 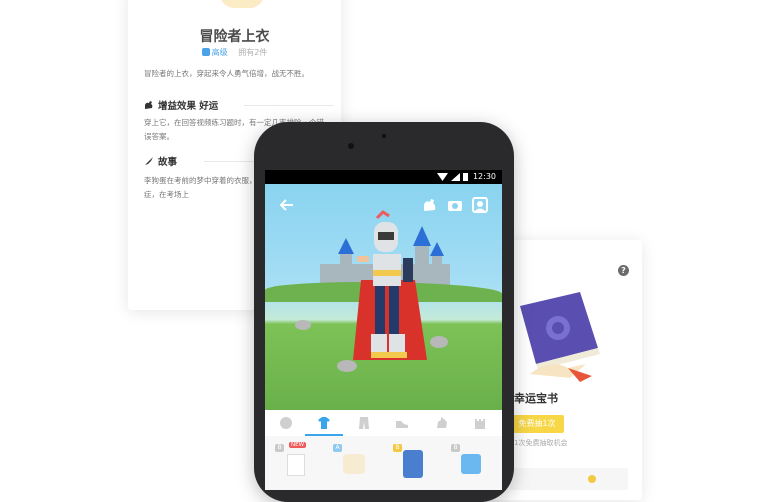 What do you see at coordinates (442, 423) in the screenshot?
I see `tab-pet` at bounding box center [442, 423].